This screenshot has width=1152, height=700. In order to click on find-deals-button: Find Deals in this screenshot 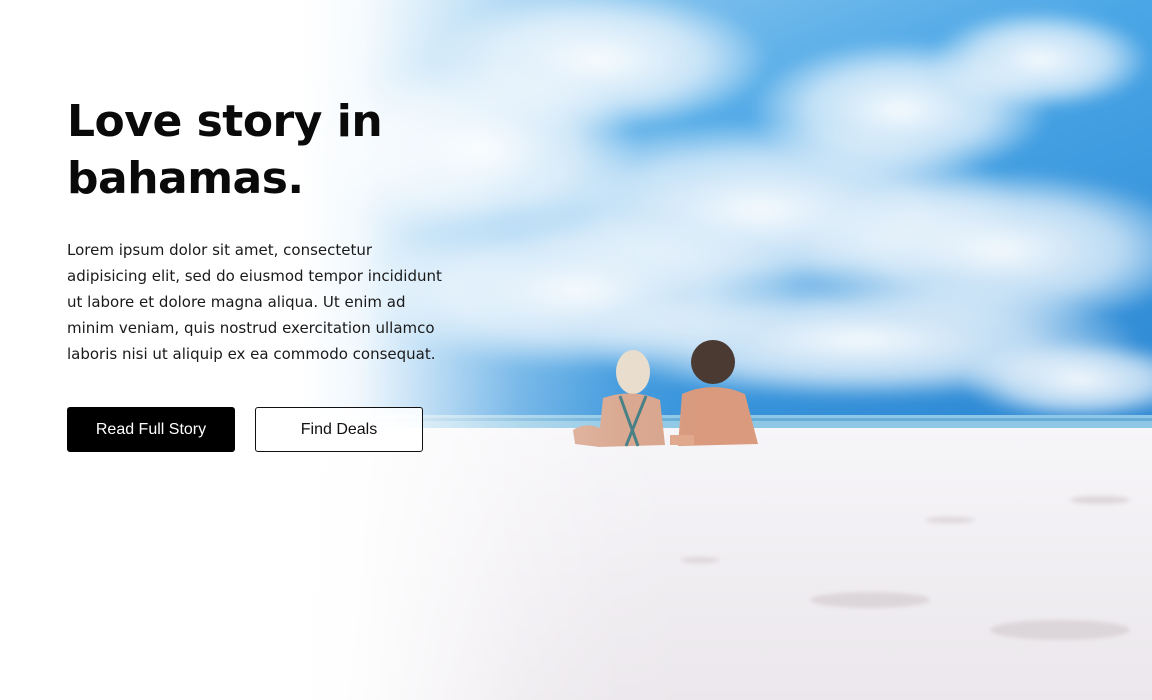, I will do `click(339, 429)`.